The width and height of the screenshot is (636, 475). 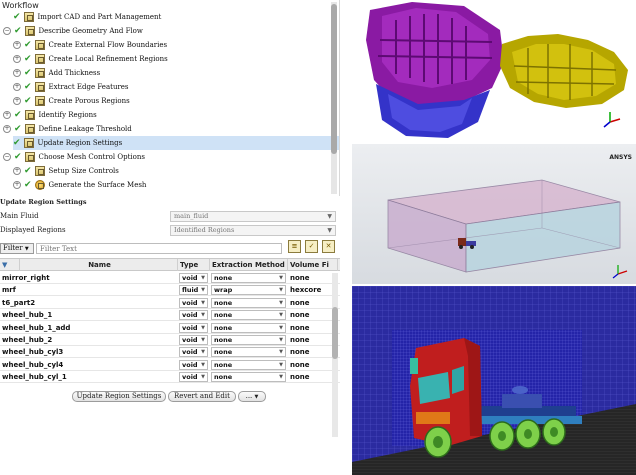 What do you see at coordinates (19, 216) in the screenshot?
I see `main-fluid-label: Main Fluid` at bounding box center [19, 216].